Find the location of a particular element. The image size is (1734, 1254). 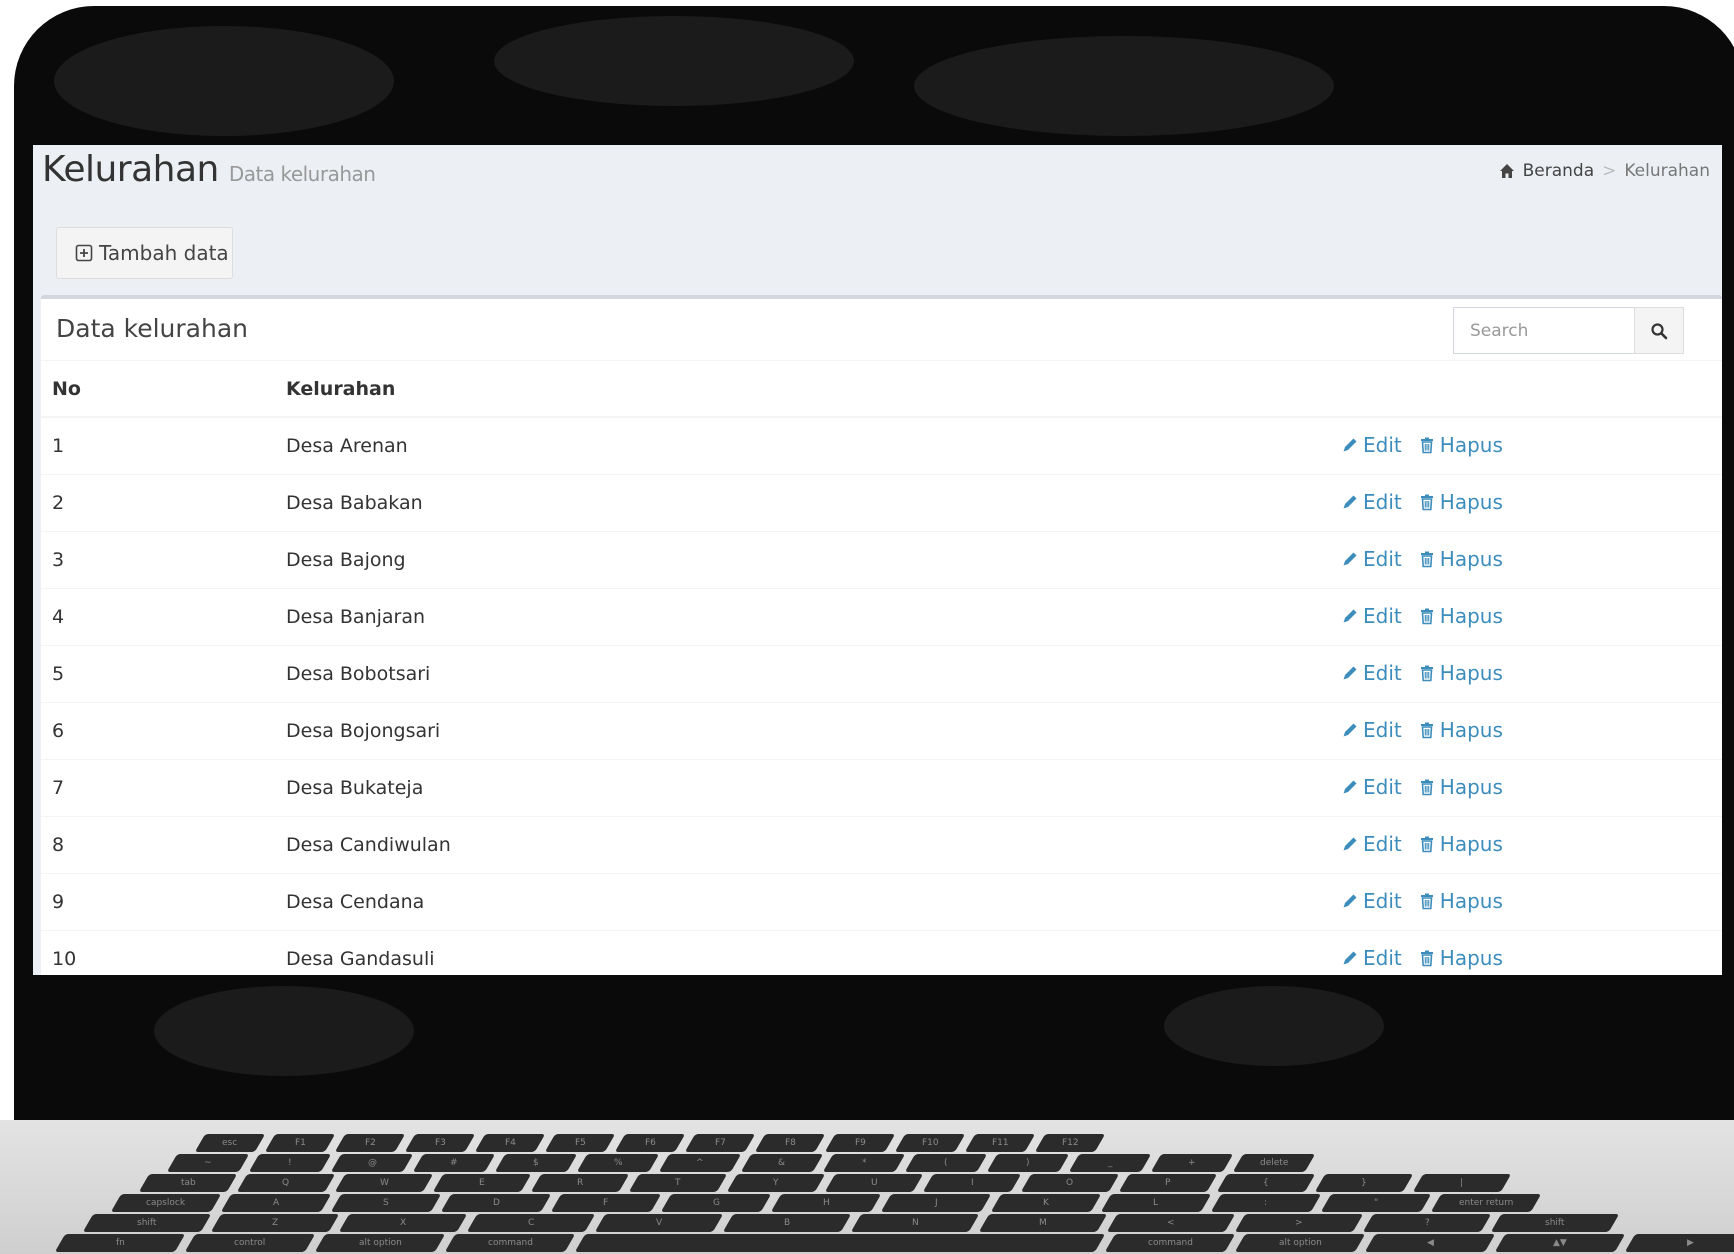

search-group is located at coordinates (1568, 330).